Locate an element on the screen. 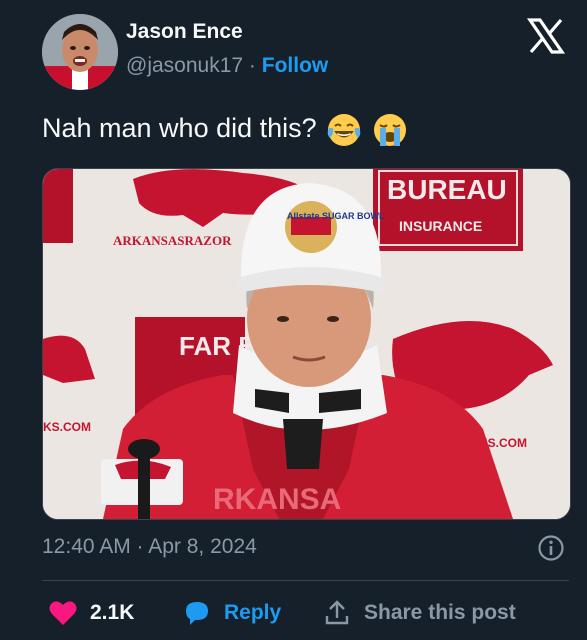 This screenshot has height=640, width=587. wall-text-left: ARKANSASRAZOR is located at coordinates (172, 240).